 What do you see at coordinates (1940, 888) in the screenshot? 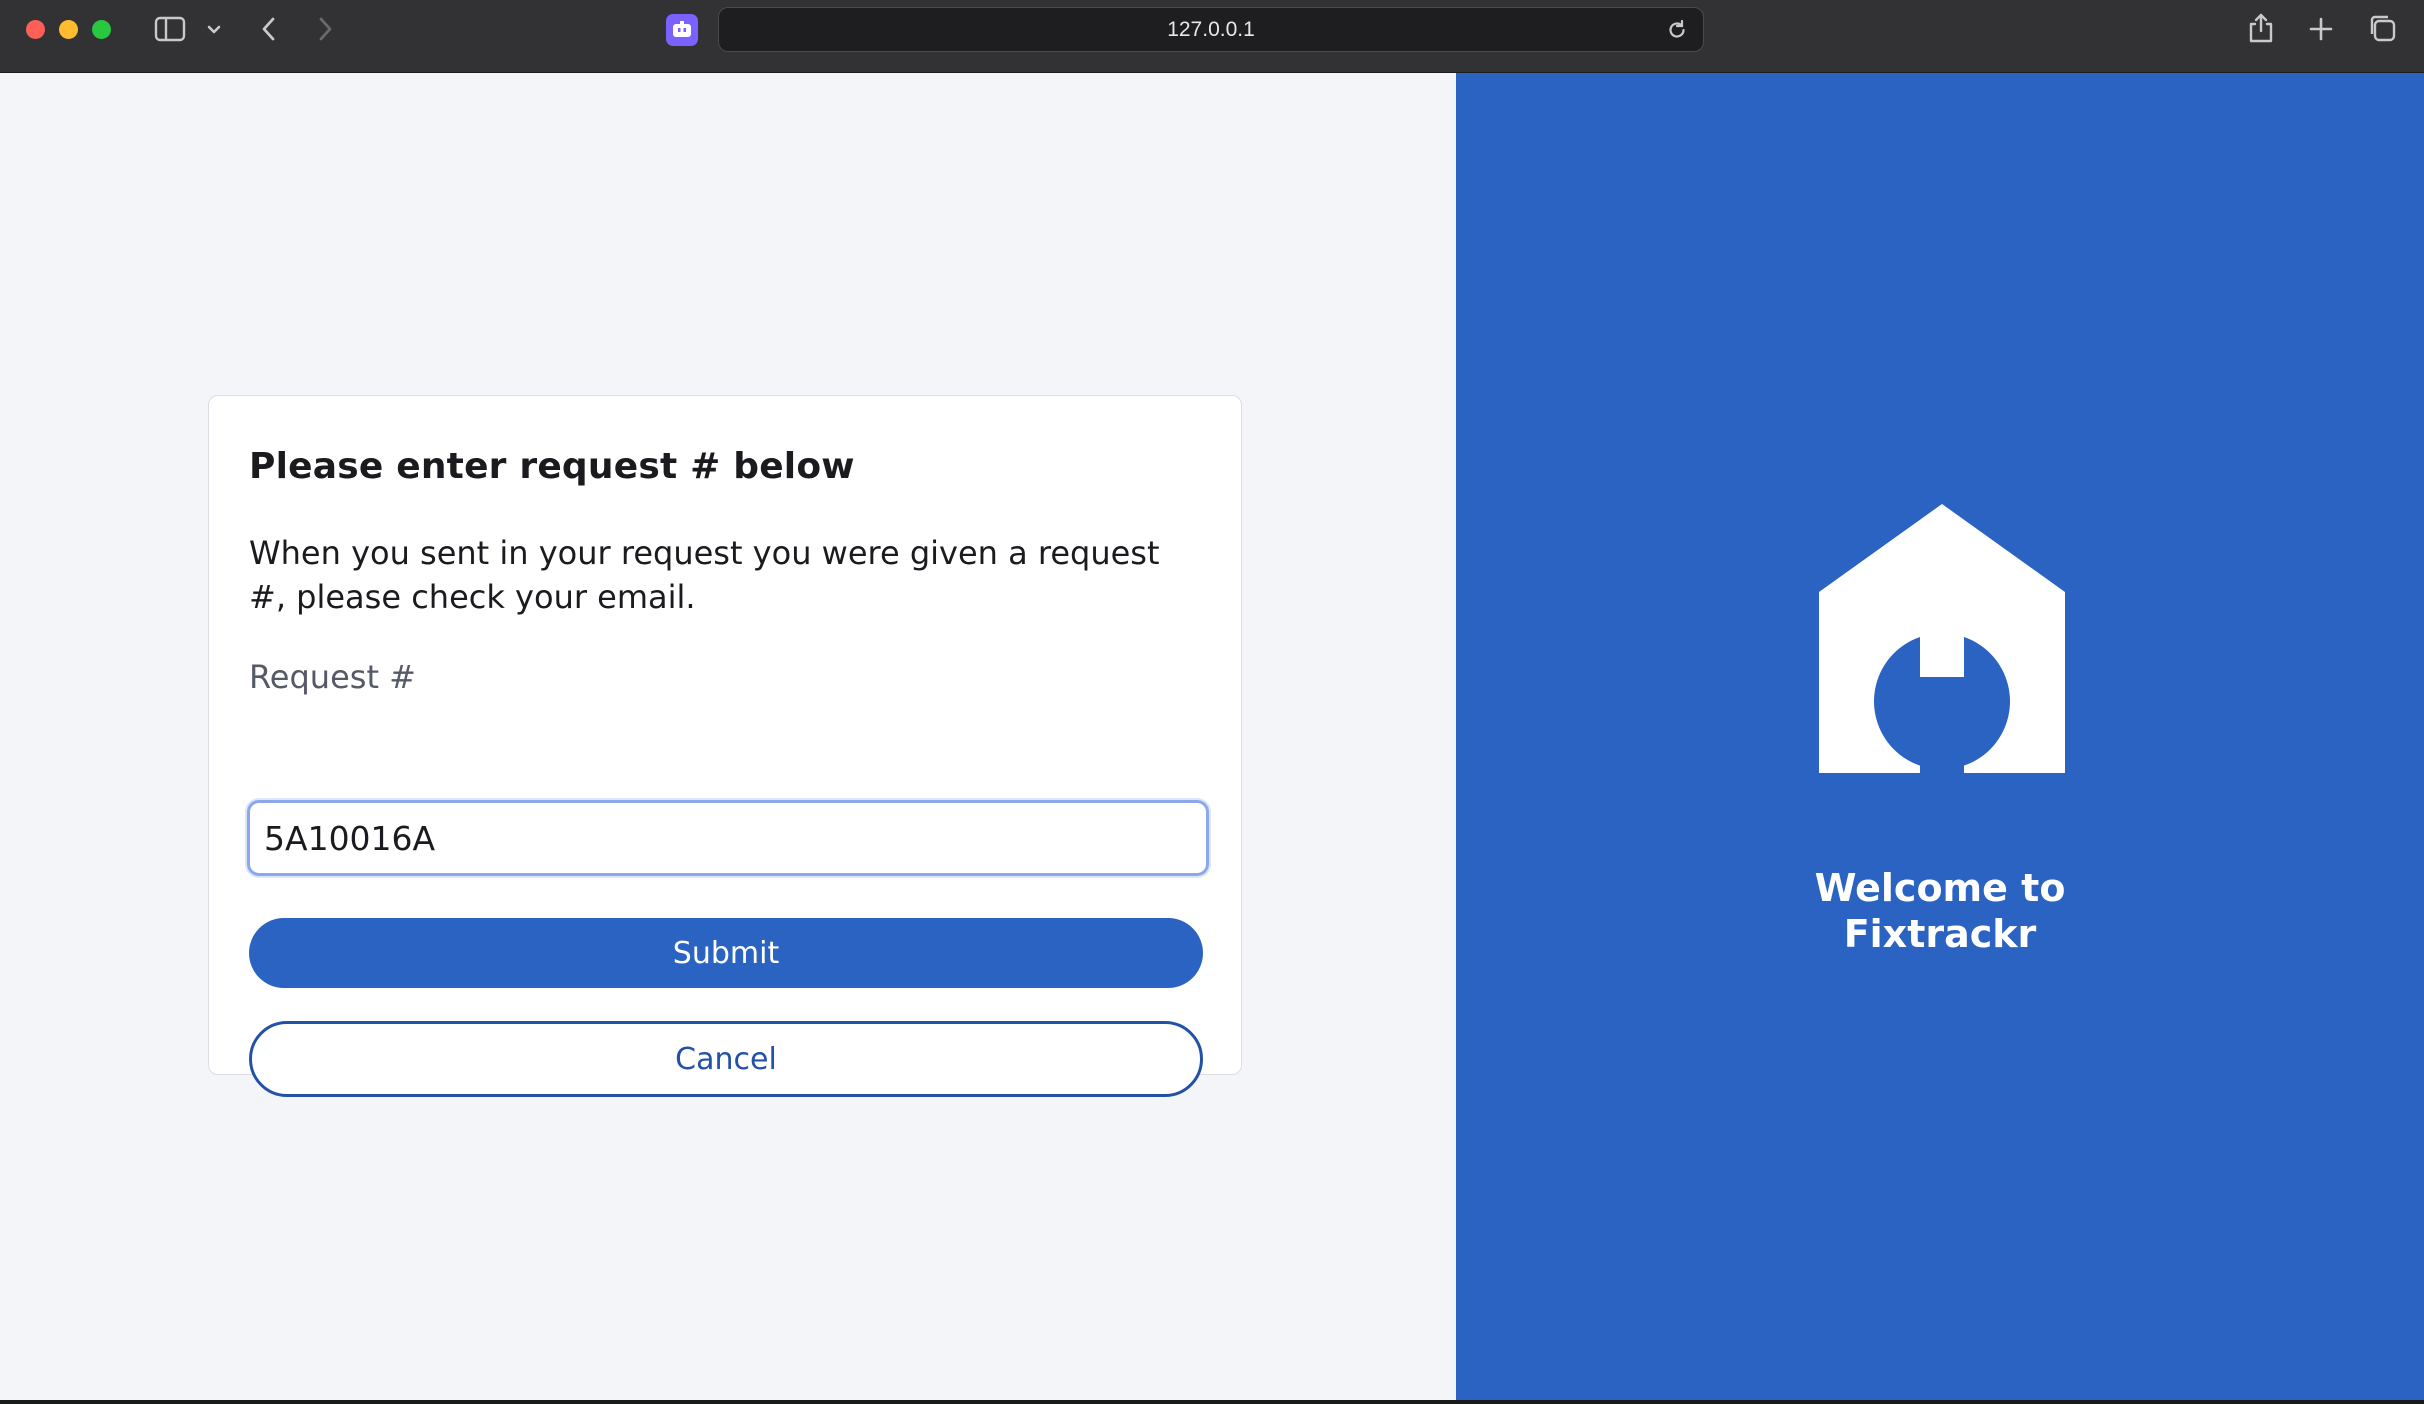
I see `welcome-line-1: Welcome to` at bounding box center [1940, 888].